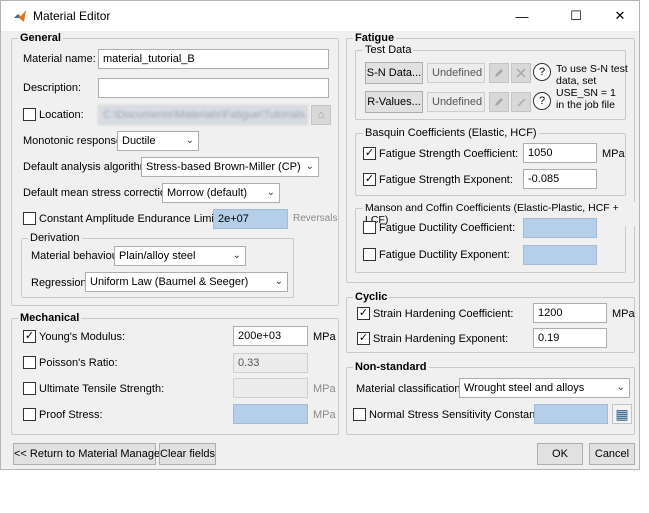 This screenshot has width=649, height=513. Describe the element at coordinates (410, 389) in the screenshot. I see `material-classification-label: Material classification:` at that location.